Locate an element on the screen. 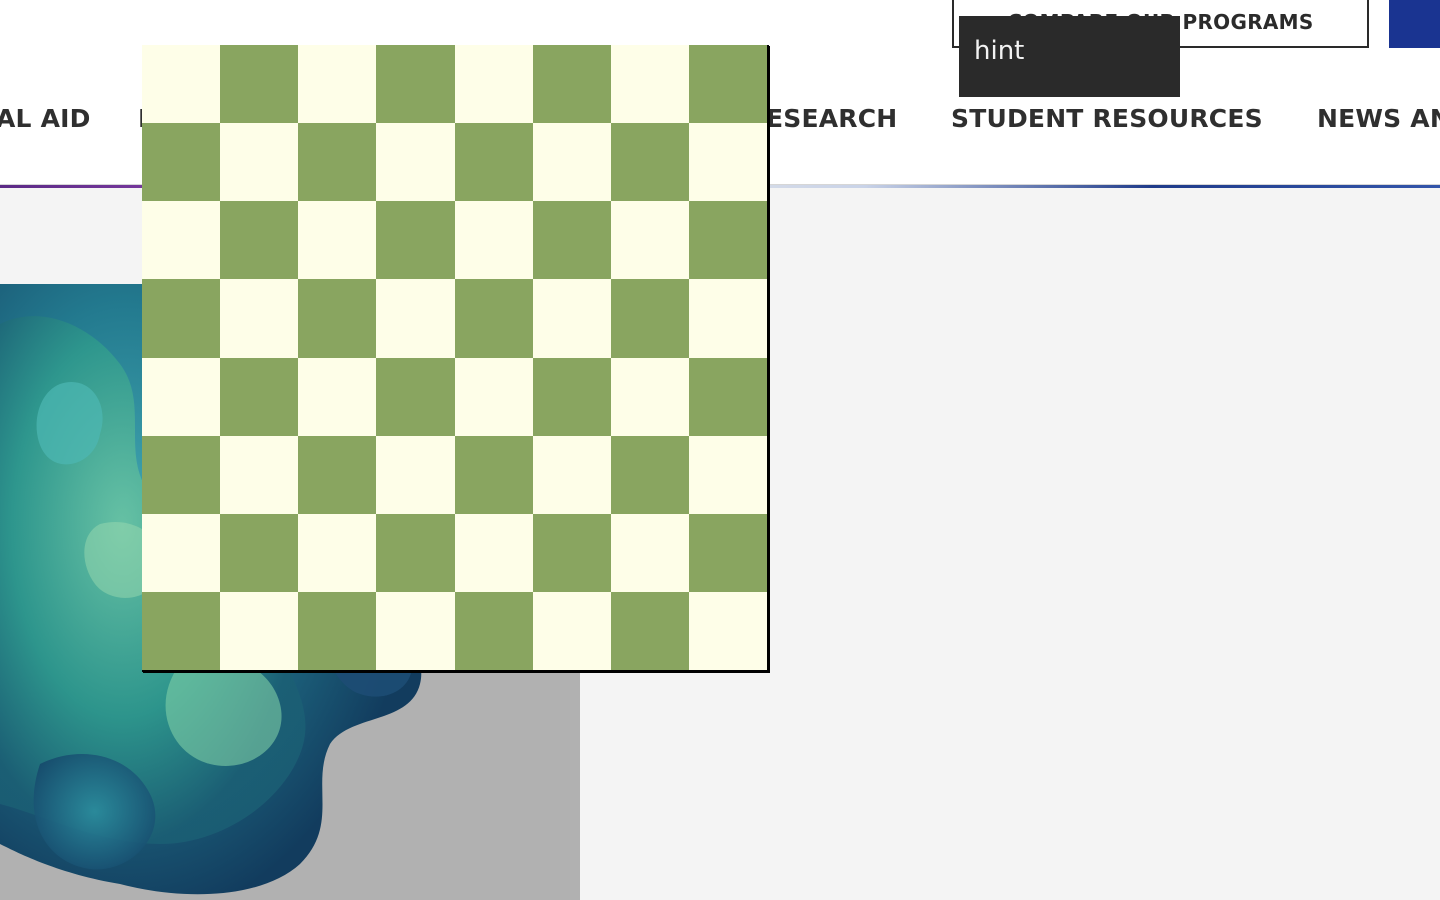  hint-tooltip: hint is located at coordinates (1069, 56).